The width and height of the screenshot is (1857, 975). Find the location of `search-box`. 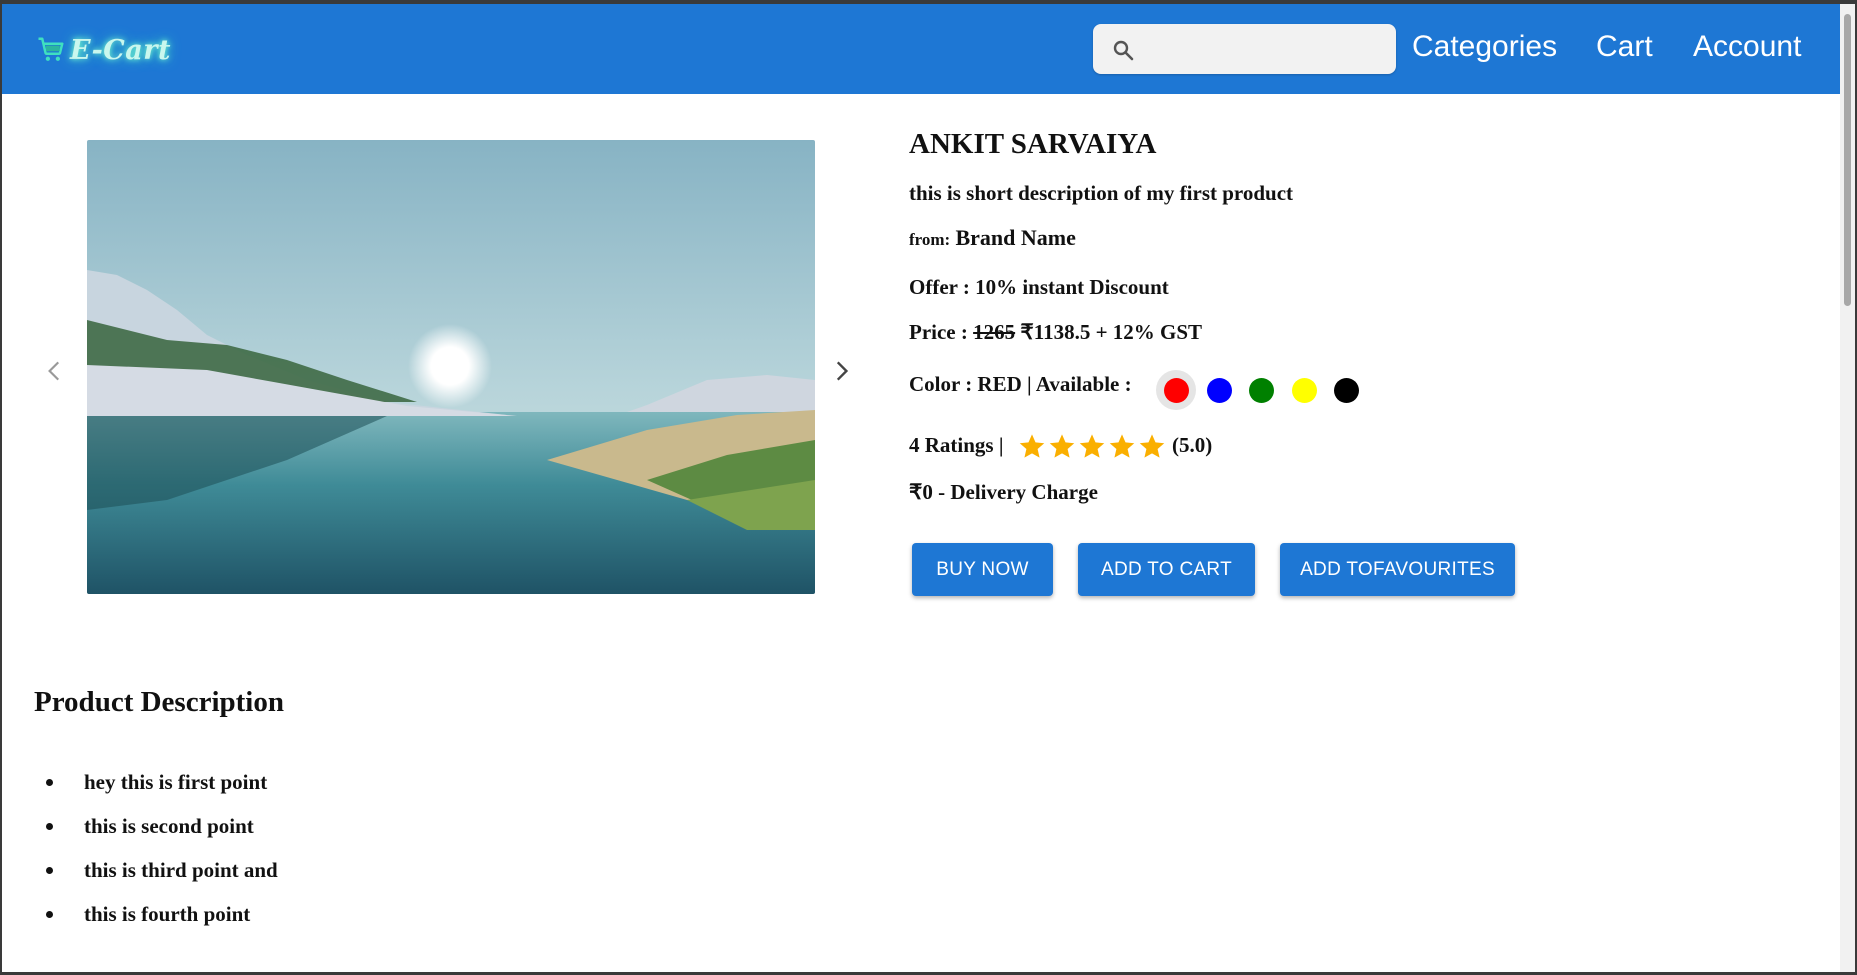

search-box is located at coordinates (1244, 49).